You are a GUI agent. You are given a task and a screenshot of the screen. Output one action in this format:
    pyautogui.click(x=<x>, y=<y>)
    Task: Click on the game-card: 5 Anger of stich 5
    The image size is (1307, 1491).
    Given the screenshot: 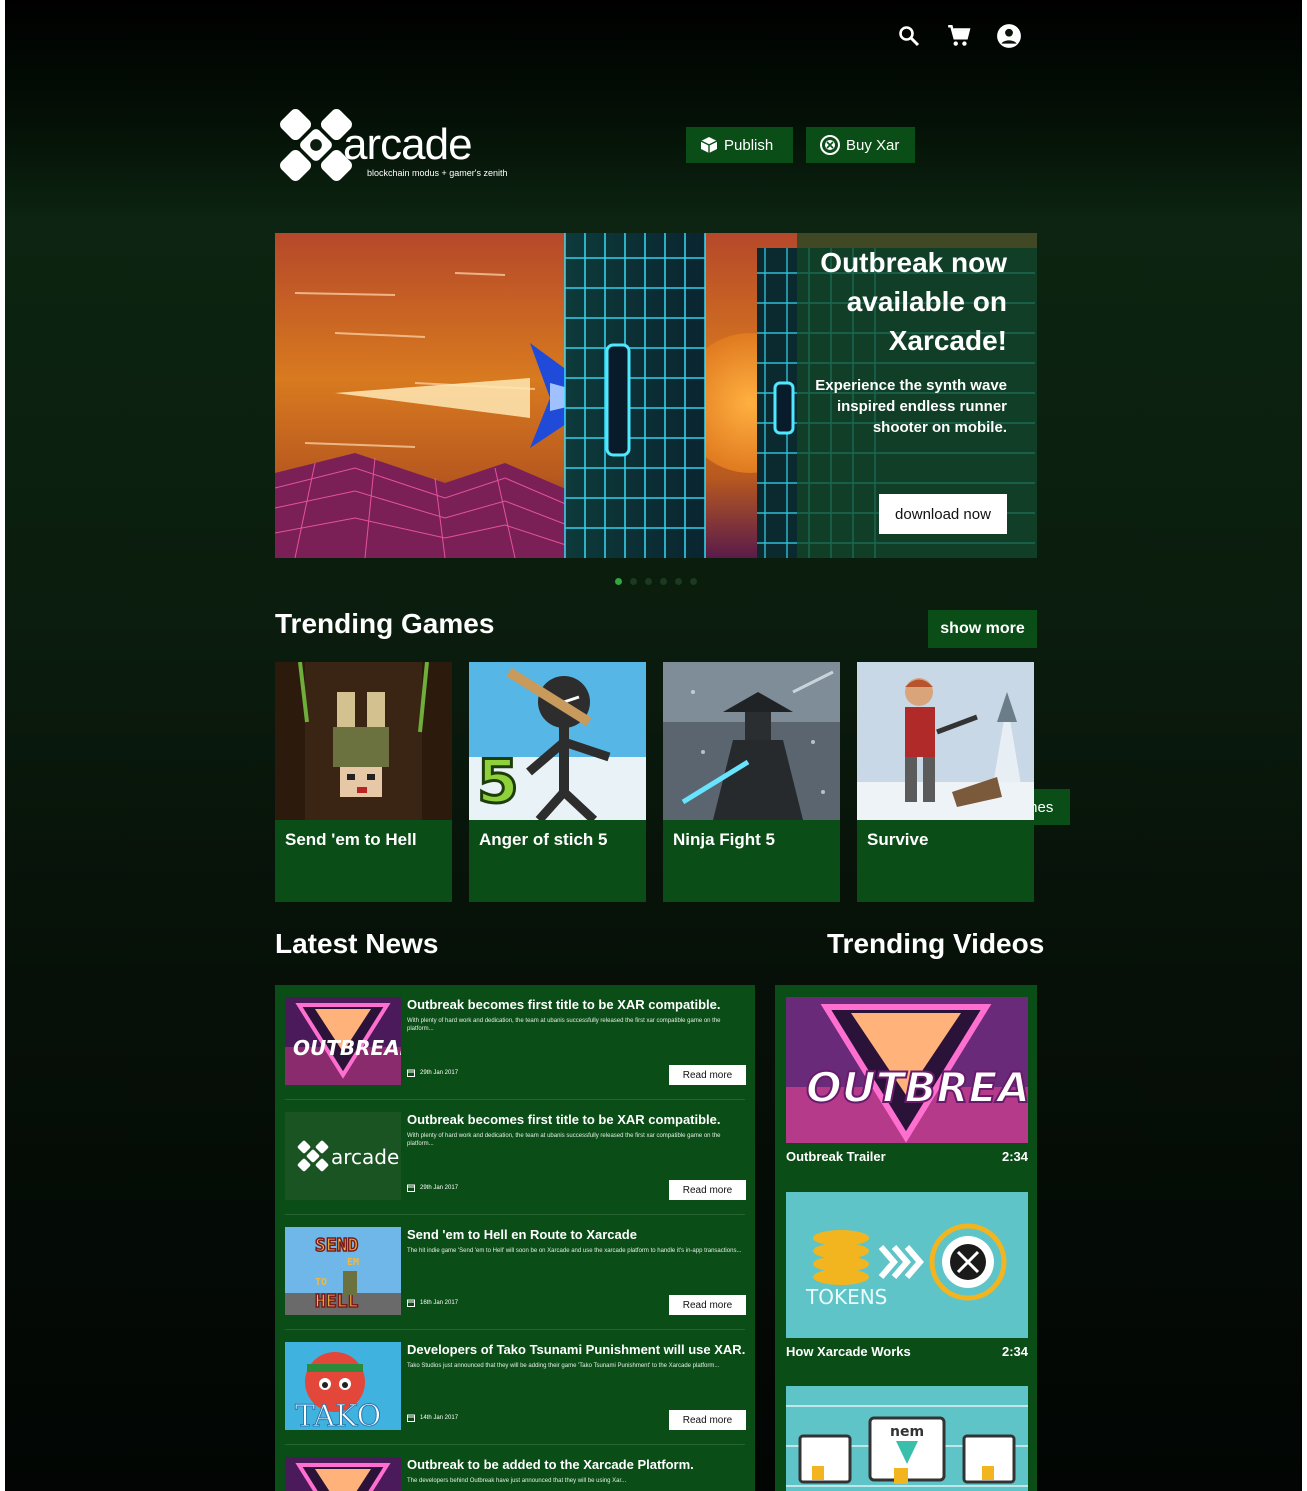 What is the action you would take?
    pyautogui.click(x=557, y=782)
    